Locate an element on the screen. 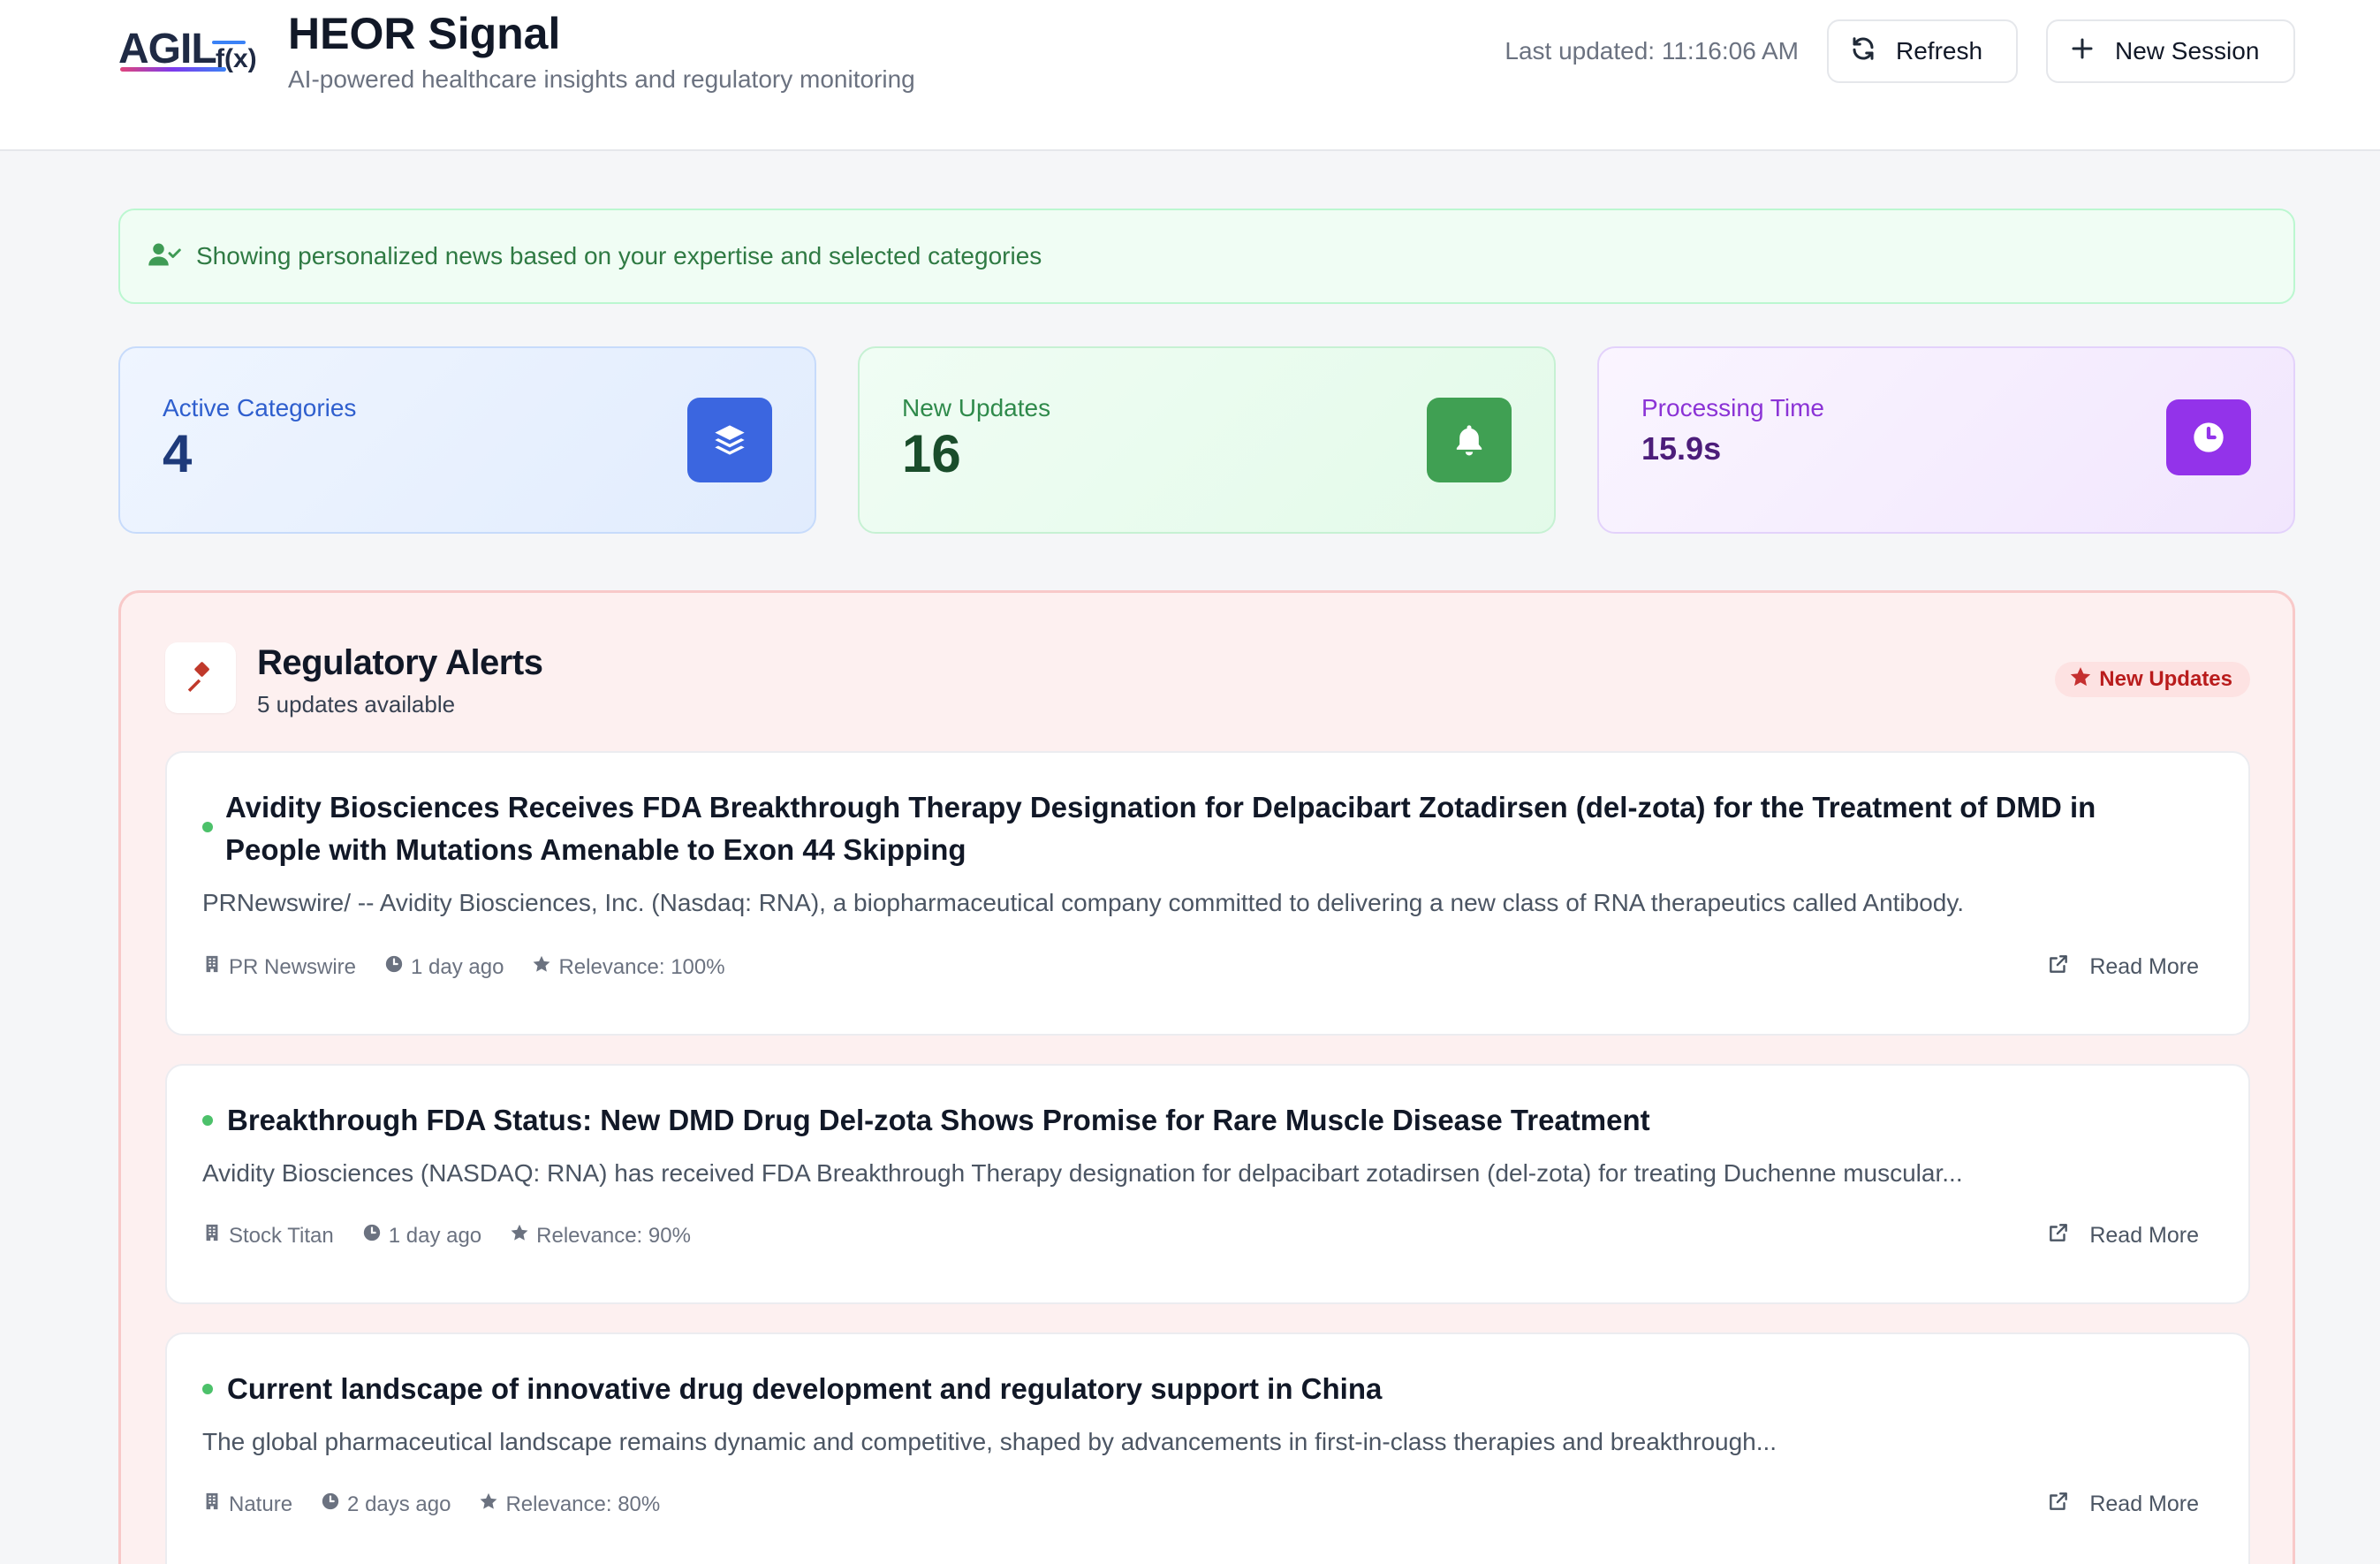 The image size is (2380, 1564). relevance-meta: Relevance: 80% is located at coordinates (569, 1504).